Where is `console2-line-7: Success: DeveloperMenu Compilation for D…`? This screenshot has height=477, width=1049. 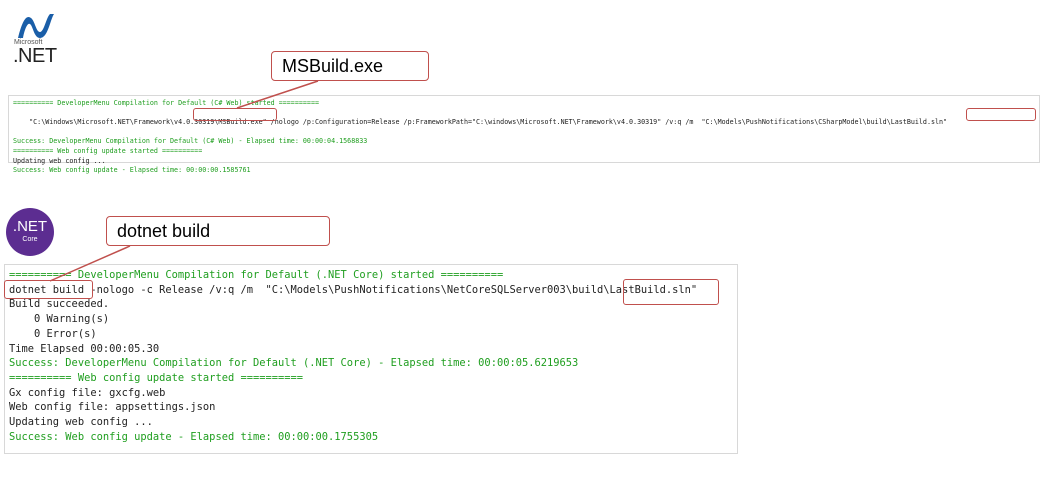
console2-line-7: Success: DeveloperMenu Compilation for D… is located at coordinates (294, 363).